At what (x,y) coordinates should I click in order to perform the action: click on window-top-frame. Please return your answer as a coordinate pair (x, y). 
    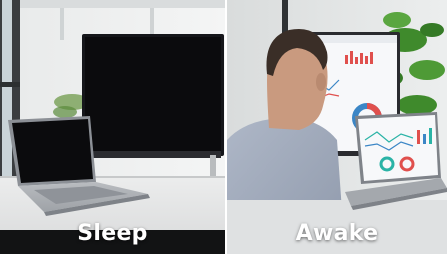
    Looking at the image, I should click on (122, 4).